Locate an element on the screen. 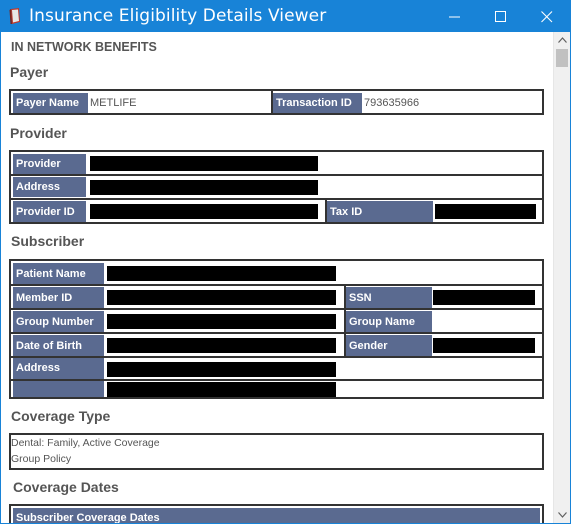 The width and height of the screenshot is (571, 524). vertical-scrollbar is located at coordinates (561, 277).